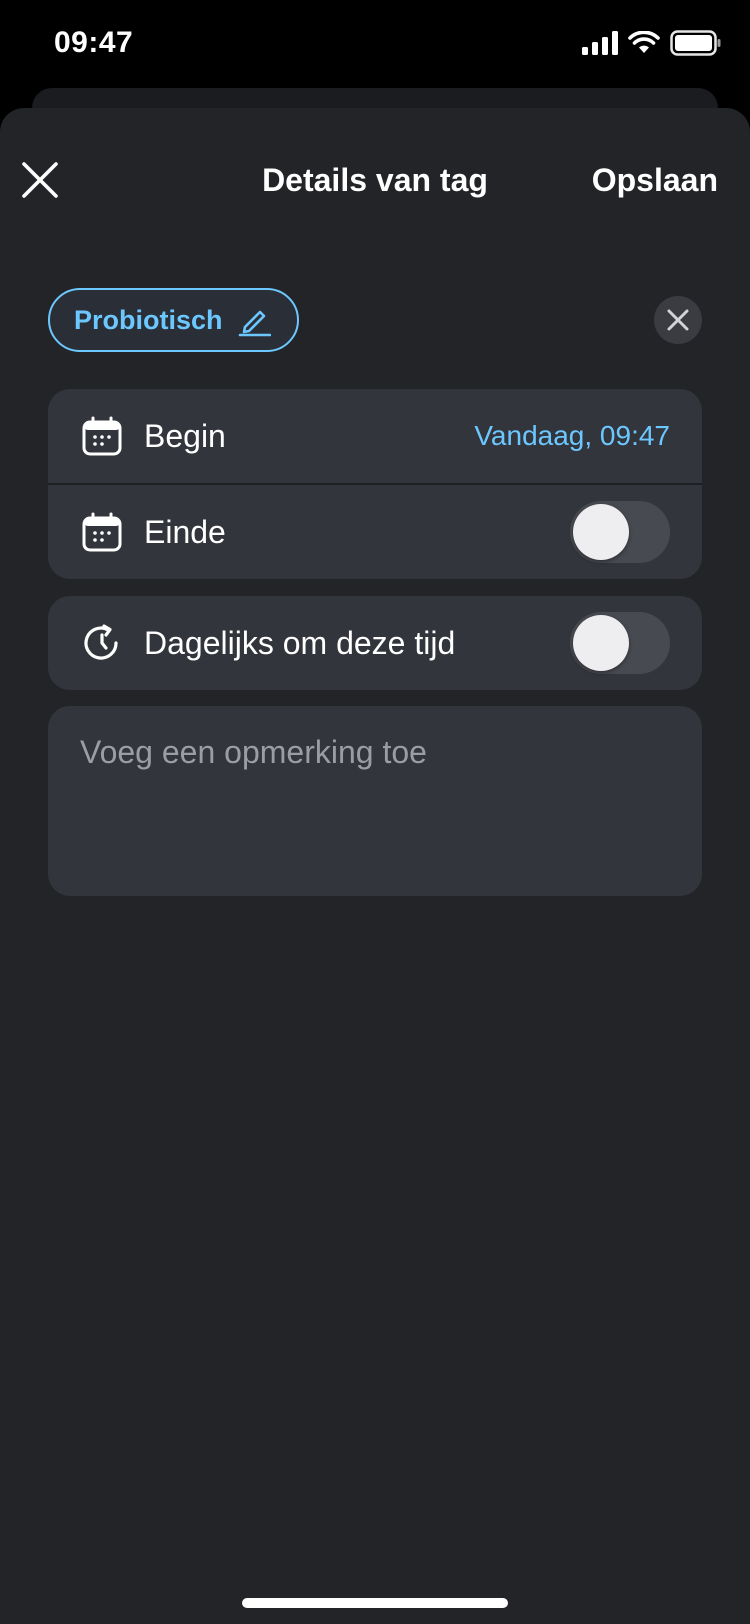 The image size is (750, 1624). I want to click on repeat-toggle, so click(620, 643).